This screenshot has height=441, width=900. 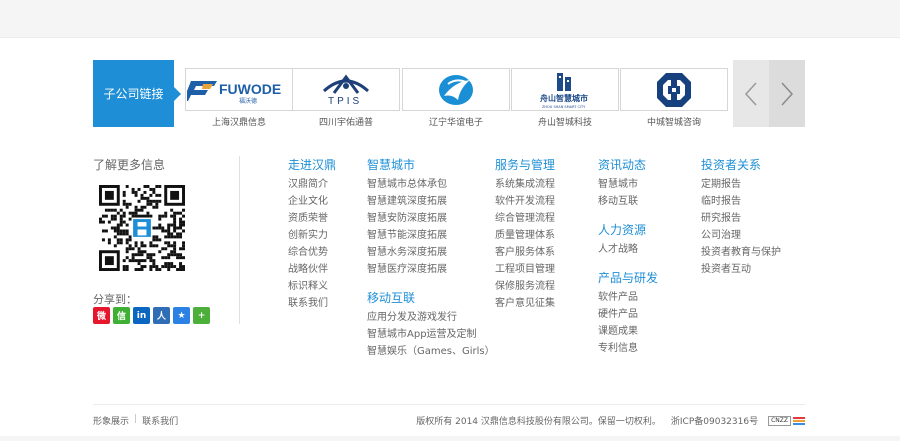 I want to click on tpis-logo: TPIS, so click(x=346, y=89).